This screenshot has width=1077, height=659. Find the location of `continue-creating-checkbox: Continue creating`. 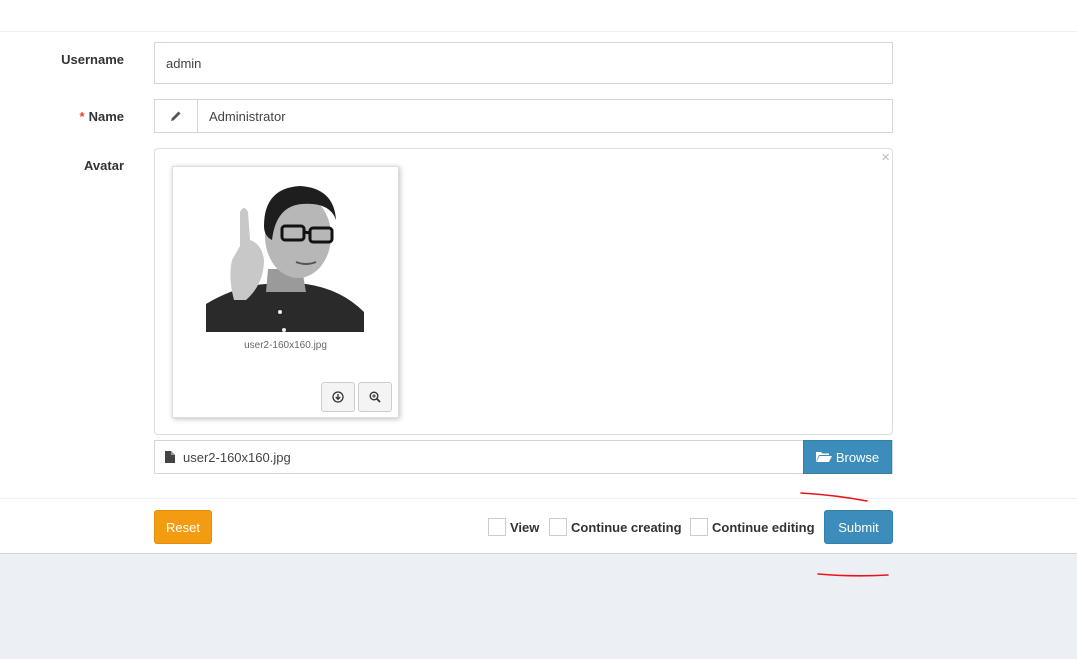

continue-creating-checkbox: Continue creating is located at coordinates (615, 527).